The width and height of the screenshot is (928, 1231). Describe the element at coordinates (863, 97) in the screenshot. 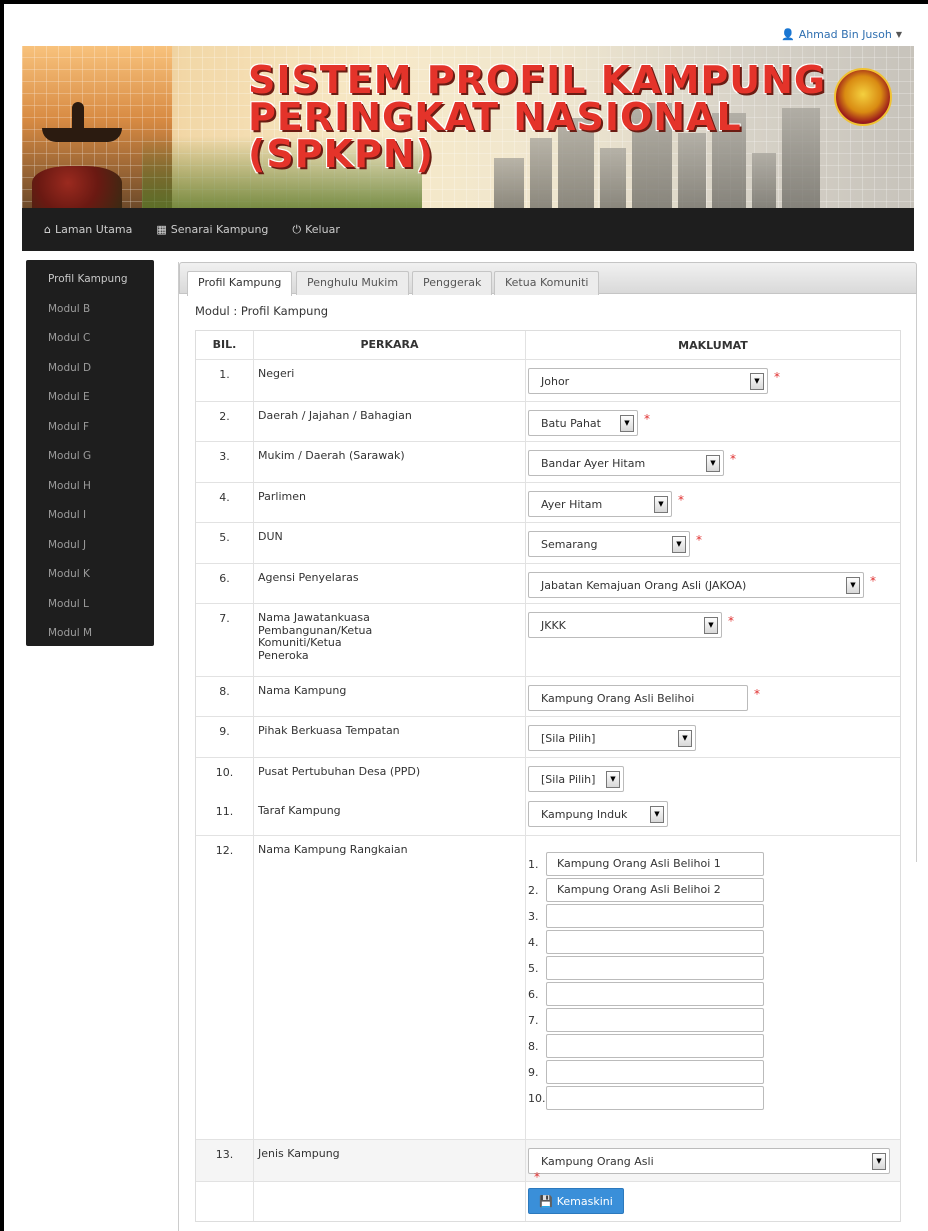

I see `coat-of-arms-logo` at that location.